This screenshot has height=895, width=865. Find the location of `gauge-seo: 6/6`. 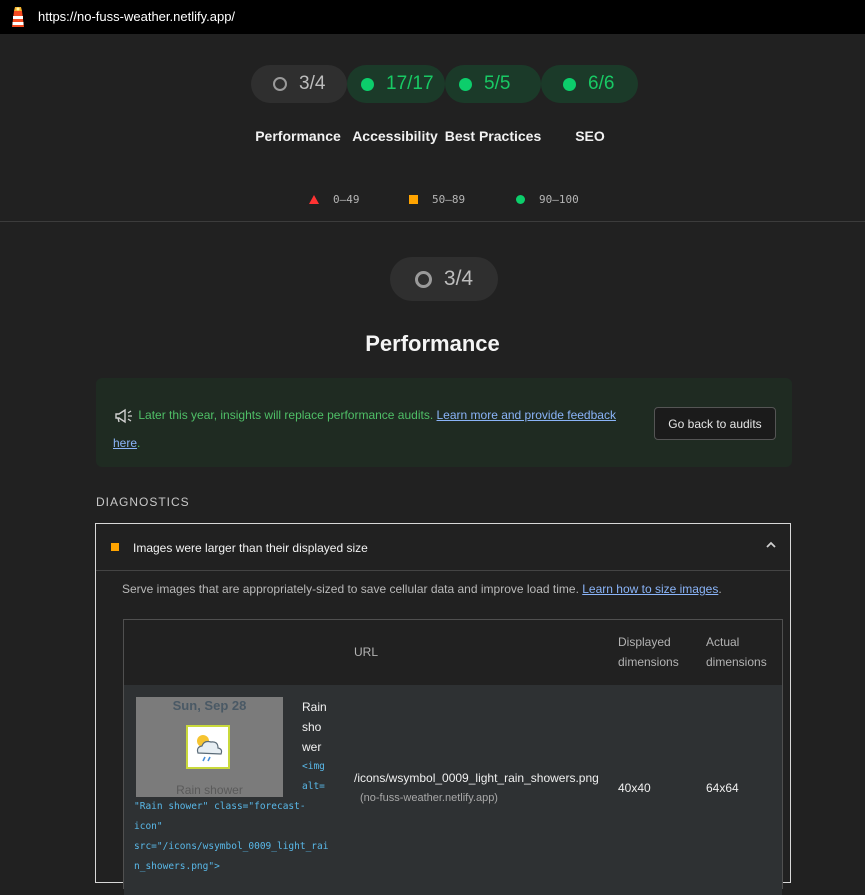

gauge-seo: 6/6 is located at coordinates (589, 84).